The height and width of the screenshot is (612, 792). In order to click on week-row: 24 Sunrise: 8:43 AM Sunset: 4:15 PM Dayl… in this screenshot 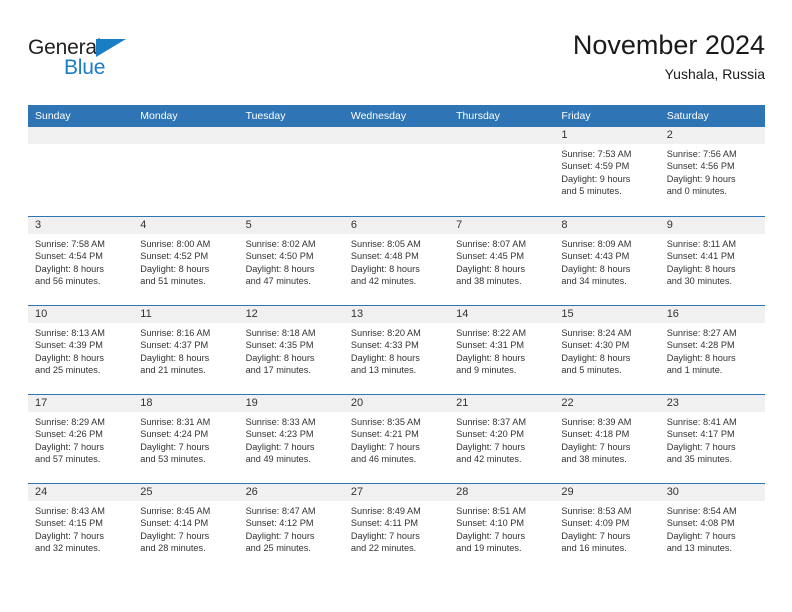, I will do `click(396, 527)`.